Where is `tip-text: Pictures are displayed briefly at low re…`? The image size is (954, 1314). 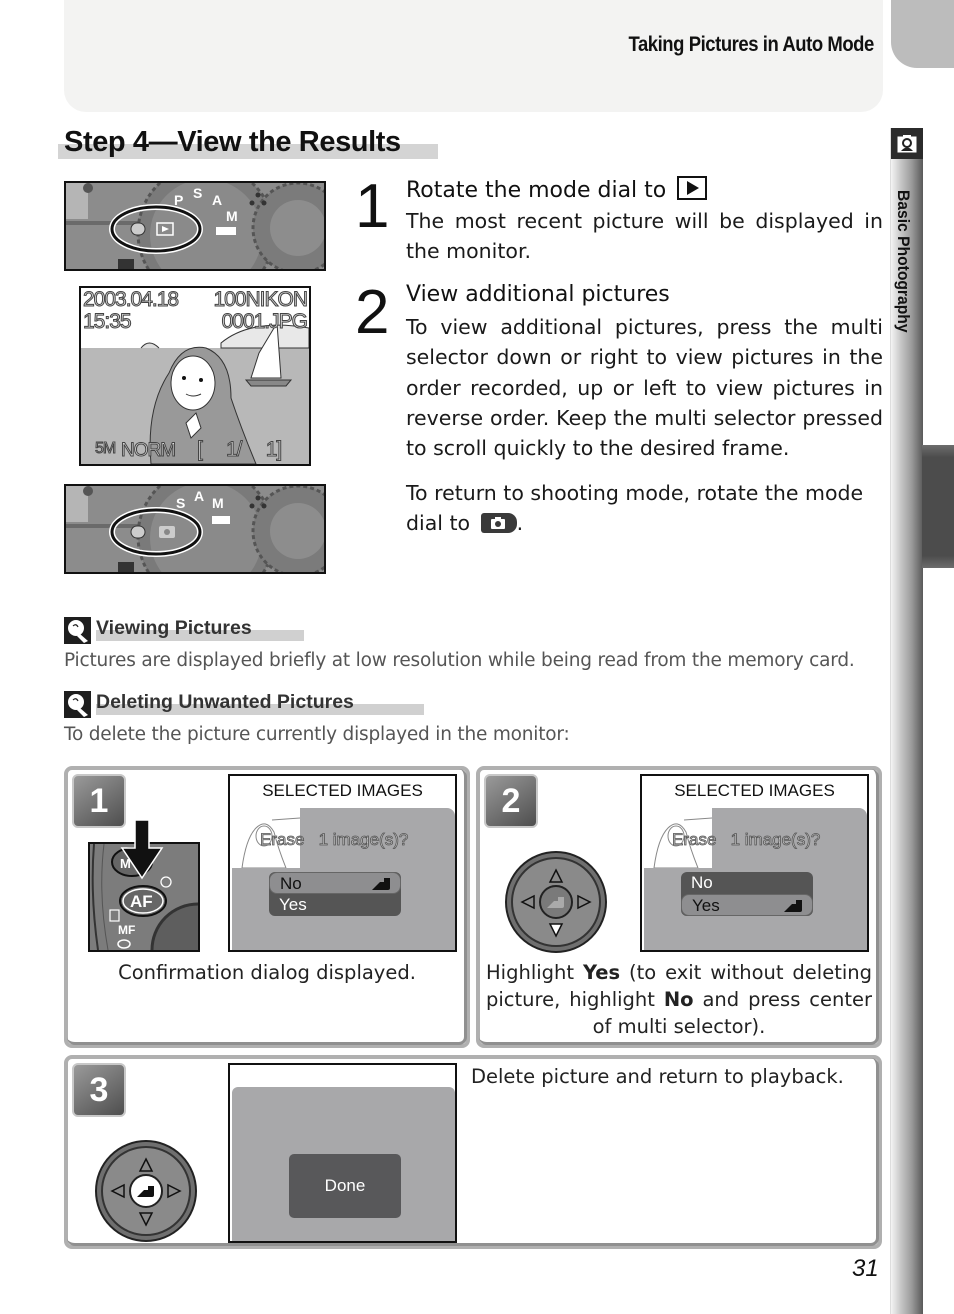
tip-text: Pictures are displayed briefly at low re… is located at coordinates (459, 660).